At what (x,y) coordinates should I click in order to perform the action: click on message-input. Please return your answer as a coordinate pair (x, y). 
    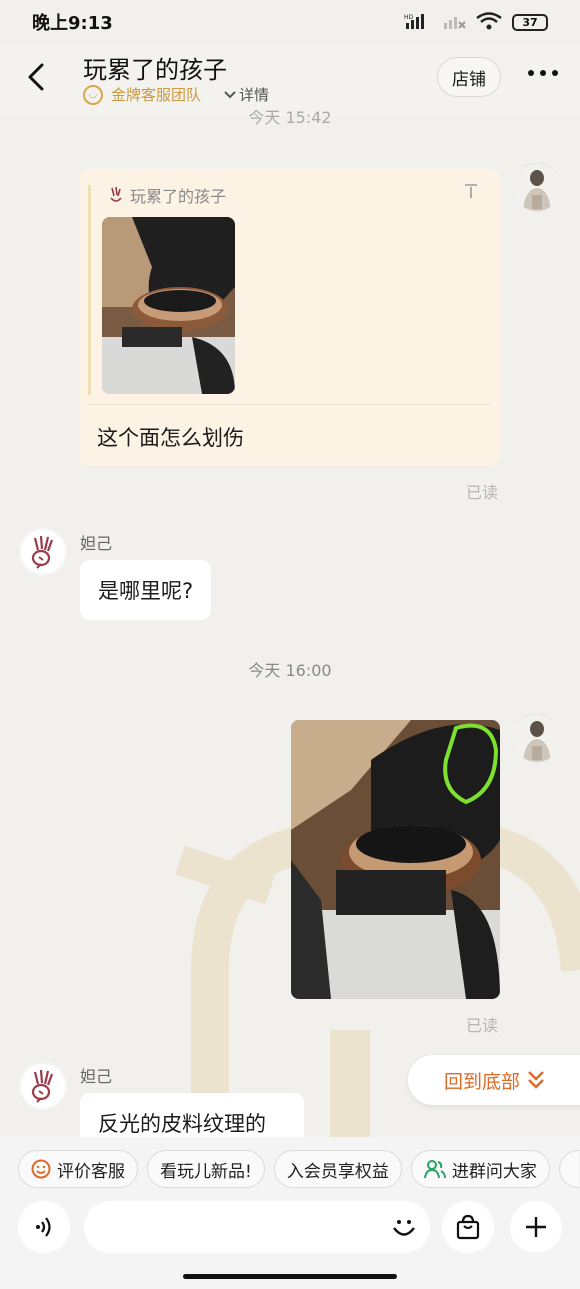
    Looking at the image, I should click on (257, 1227).